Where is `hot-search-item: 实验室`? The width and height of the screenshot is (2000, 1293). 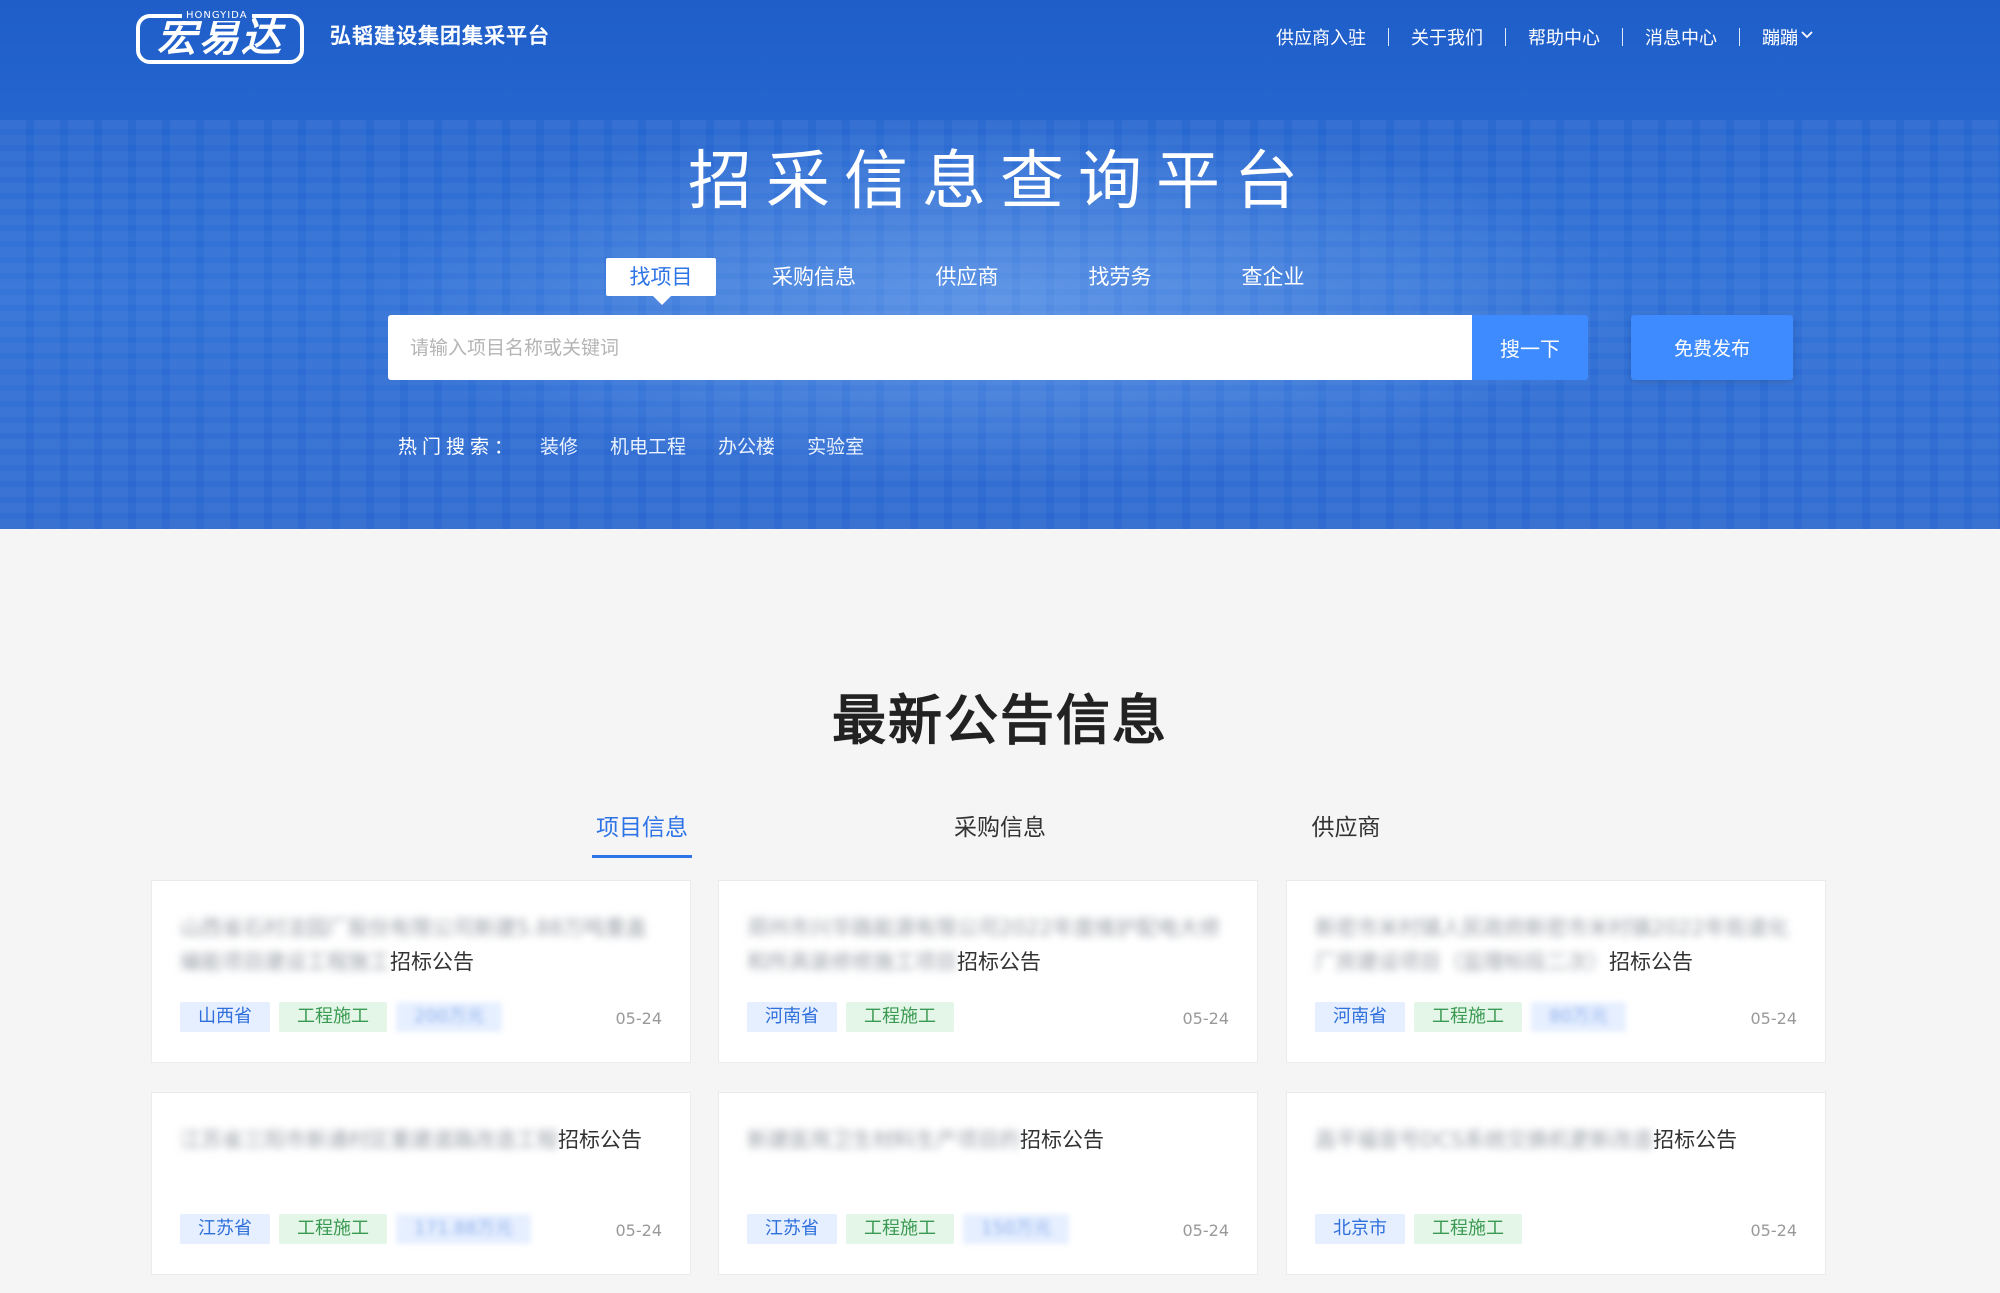
hot-search-item: 实验室 is located at coordinates (835, 445).